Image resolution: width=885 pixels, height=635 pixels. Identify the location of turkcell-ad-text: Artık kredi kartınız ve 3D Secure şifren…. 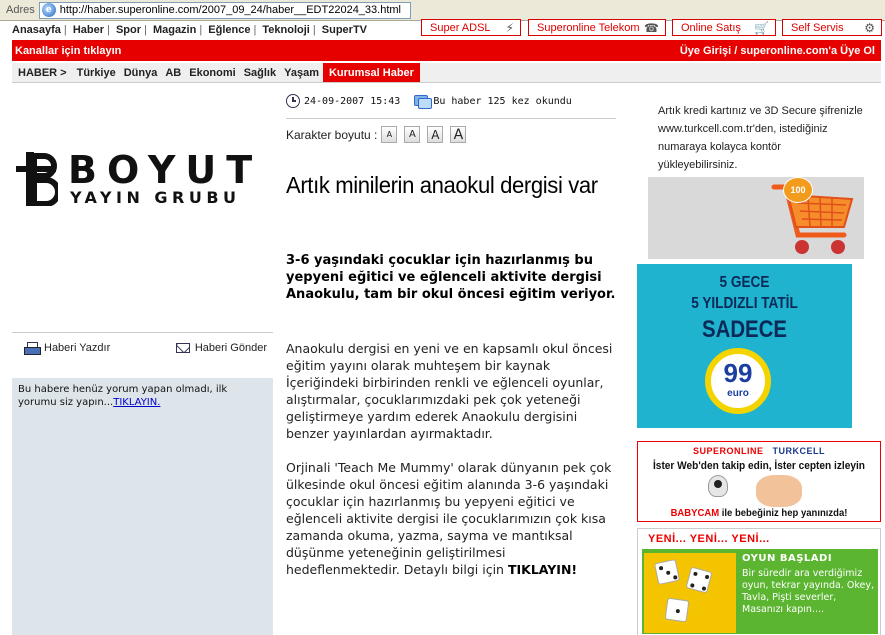
(760, 138).